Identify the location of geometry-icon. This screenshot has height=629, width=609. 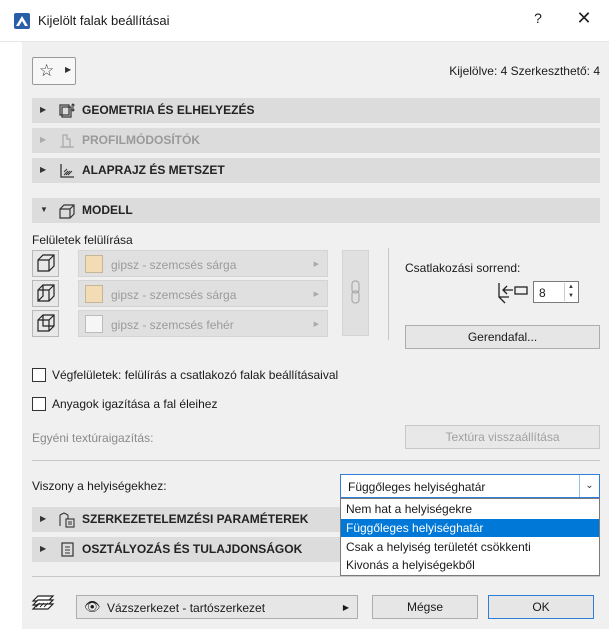
(67, 110).